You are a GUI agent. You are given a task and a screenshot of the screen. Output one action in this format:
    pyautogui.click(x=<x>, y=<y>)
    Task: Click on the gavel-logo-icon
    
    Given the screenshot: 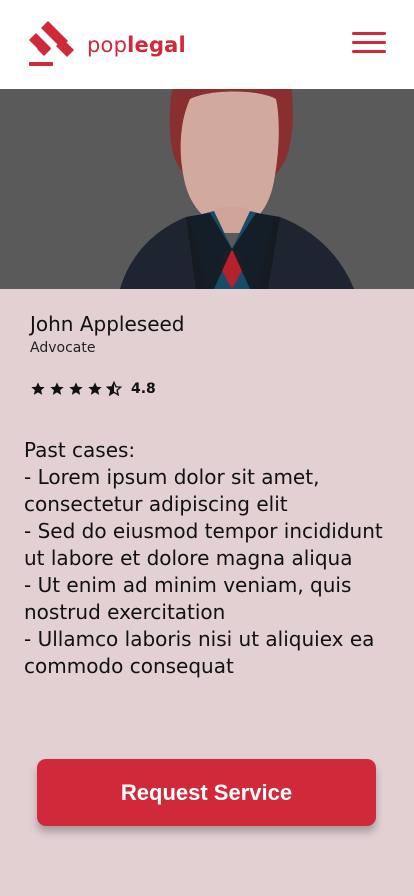 What is the action you would take?
    pyautogui.click(x=51, y=45)
    